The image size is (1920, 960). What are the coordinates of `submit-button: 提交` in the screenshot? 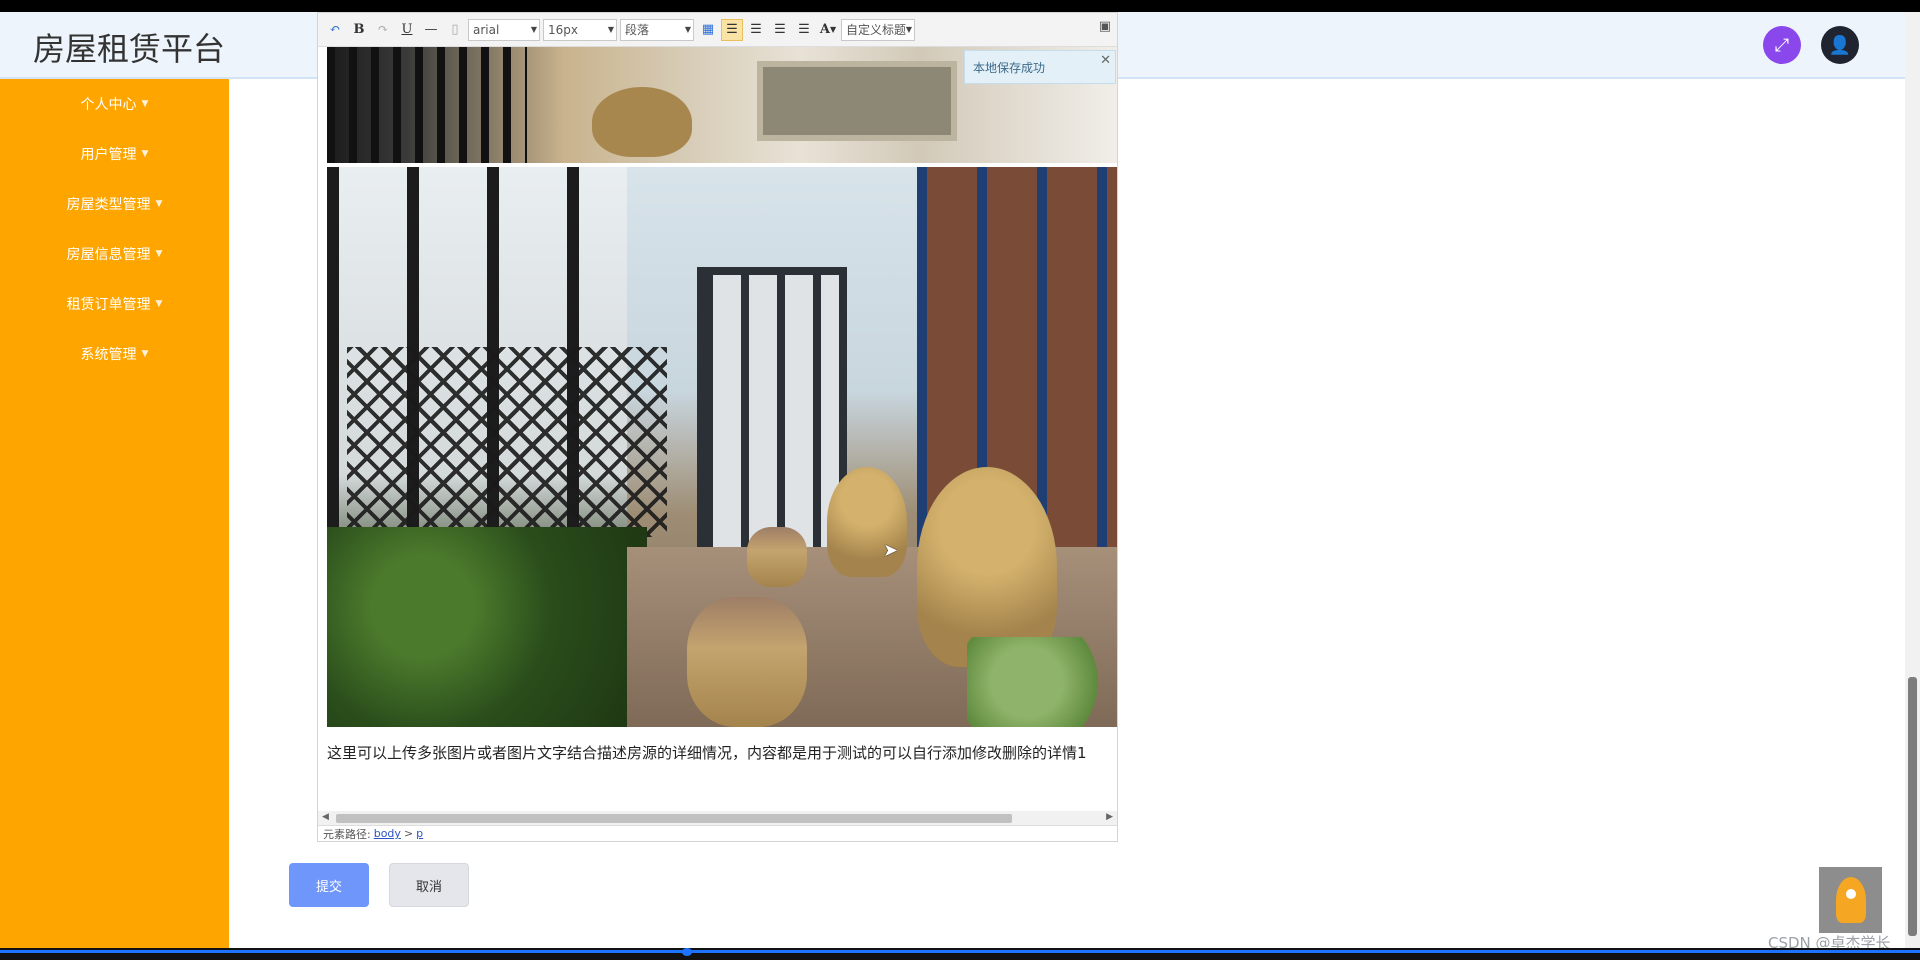 It's located at (329, 885).